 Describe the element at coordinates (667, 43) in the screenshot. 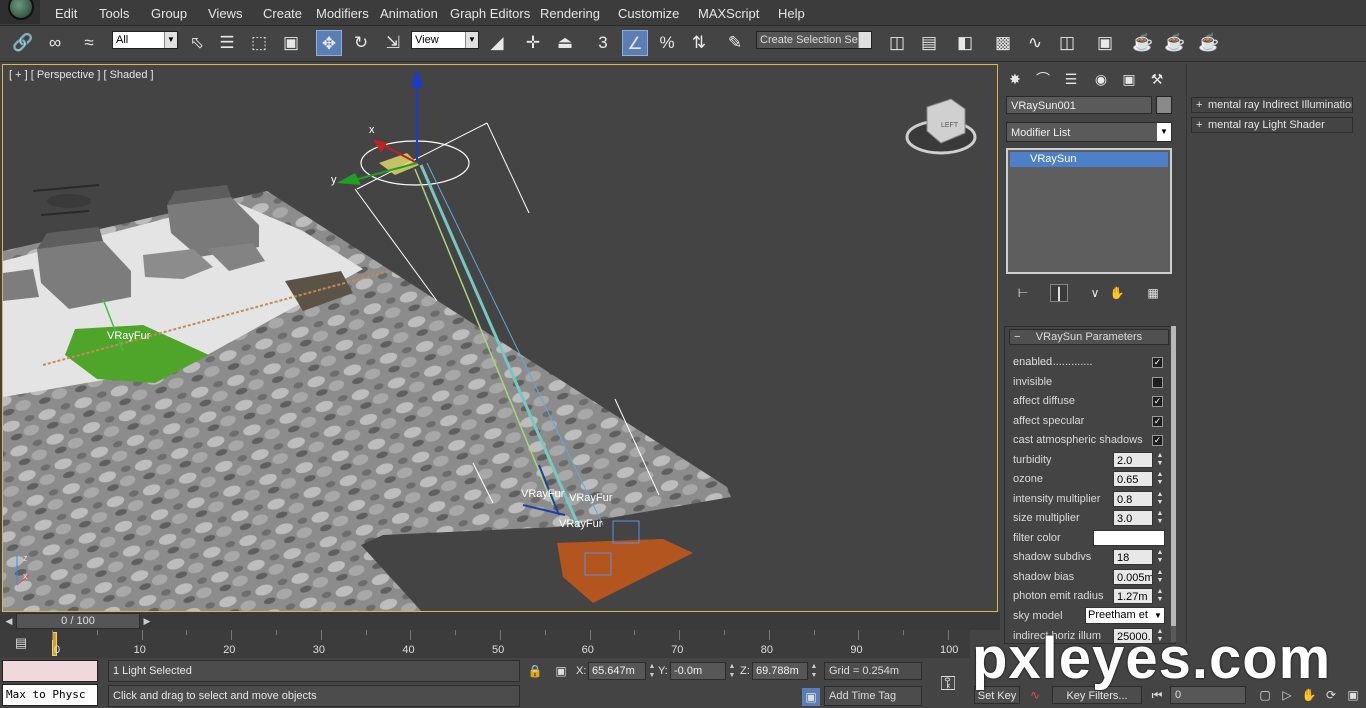

I see `percent-snap-icon: %` at that location.